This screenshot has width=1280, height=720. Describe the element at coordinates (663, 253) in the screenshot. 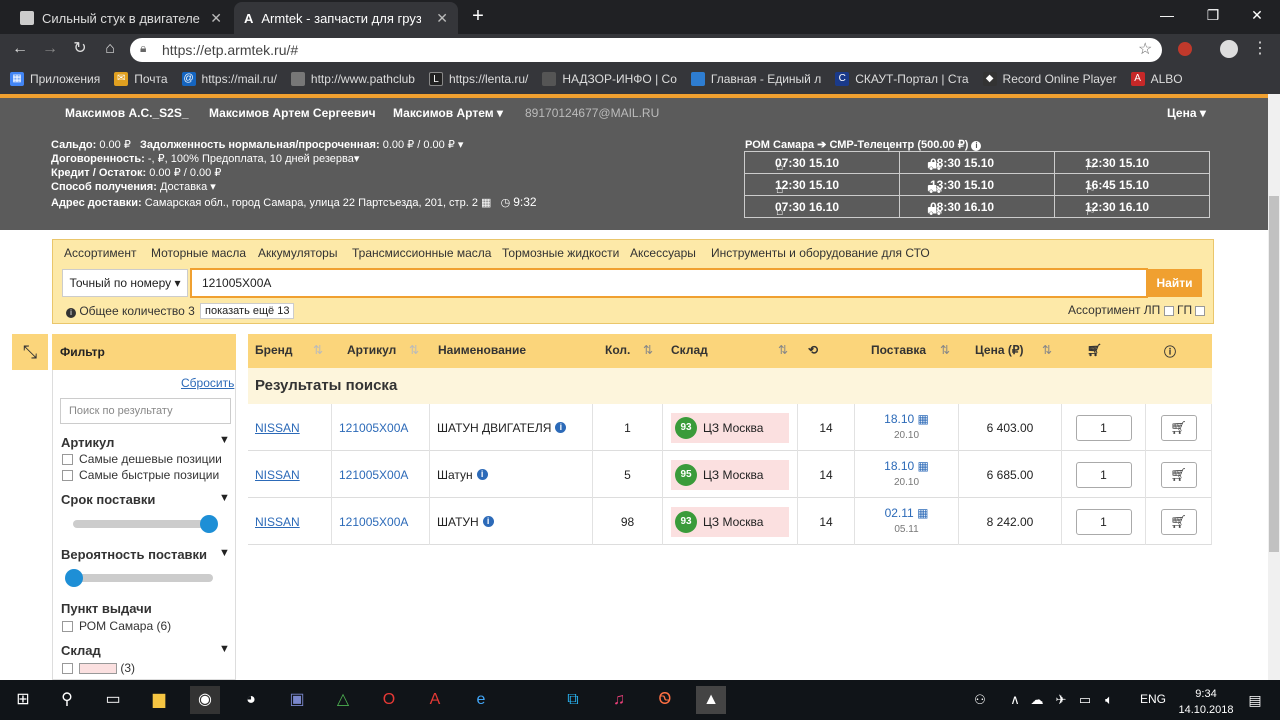

I see `category-accessories: Аксессуары` at that location.